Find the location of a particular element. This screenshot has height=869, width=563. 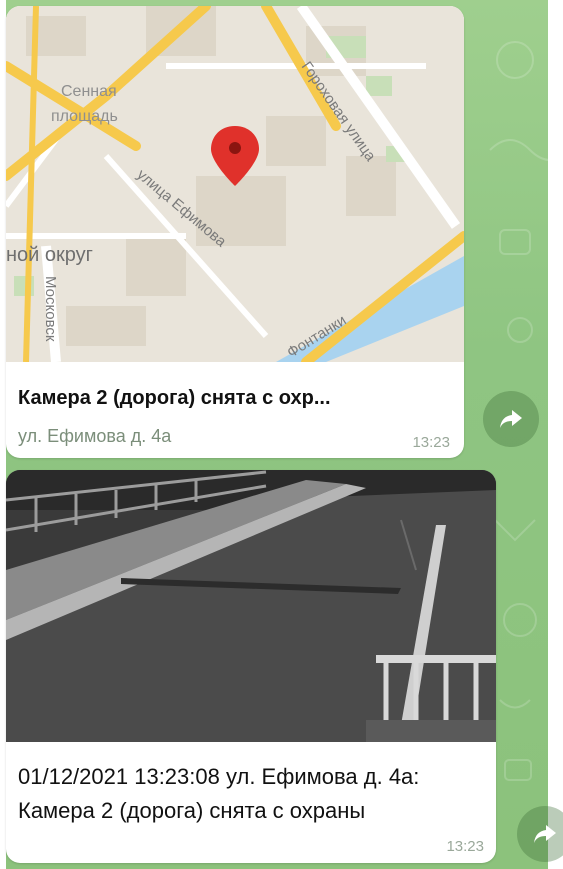

right-edge is located at coordinates (555, 434).